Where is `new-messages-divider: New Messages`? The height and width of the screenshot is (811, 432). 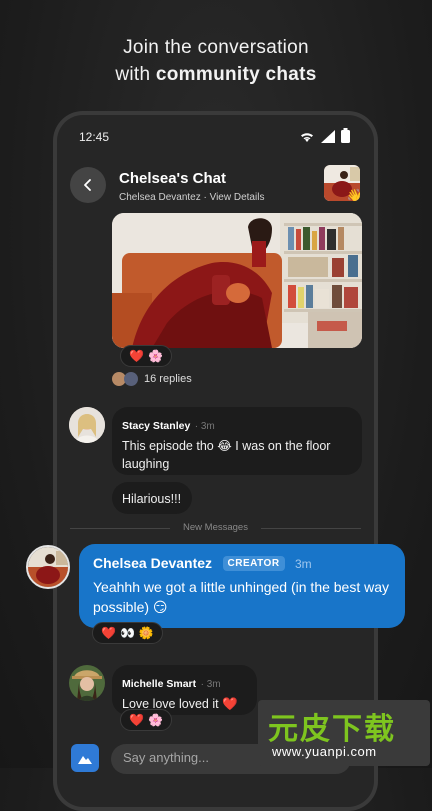
new-messages-divider: New Messages is located at coordinates (215, 528).